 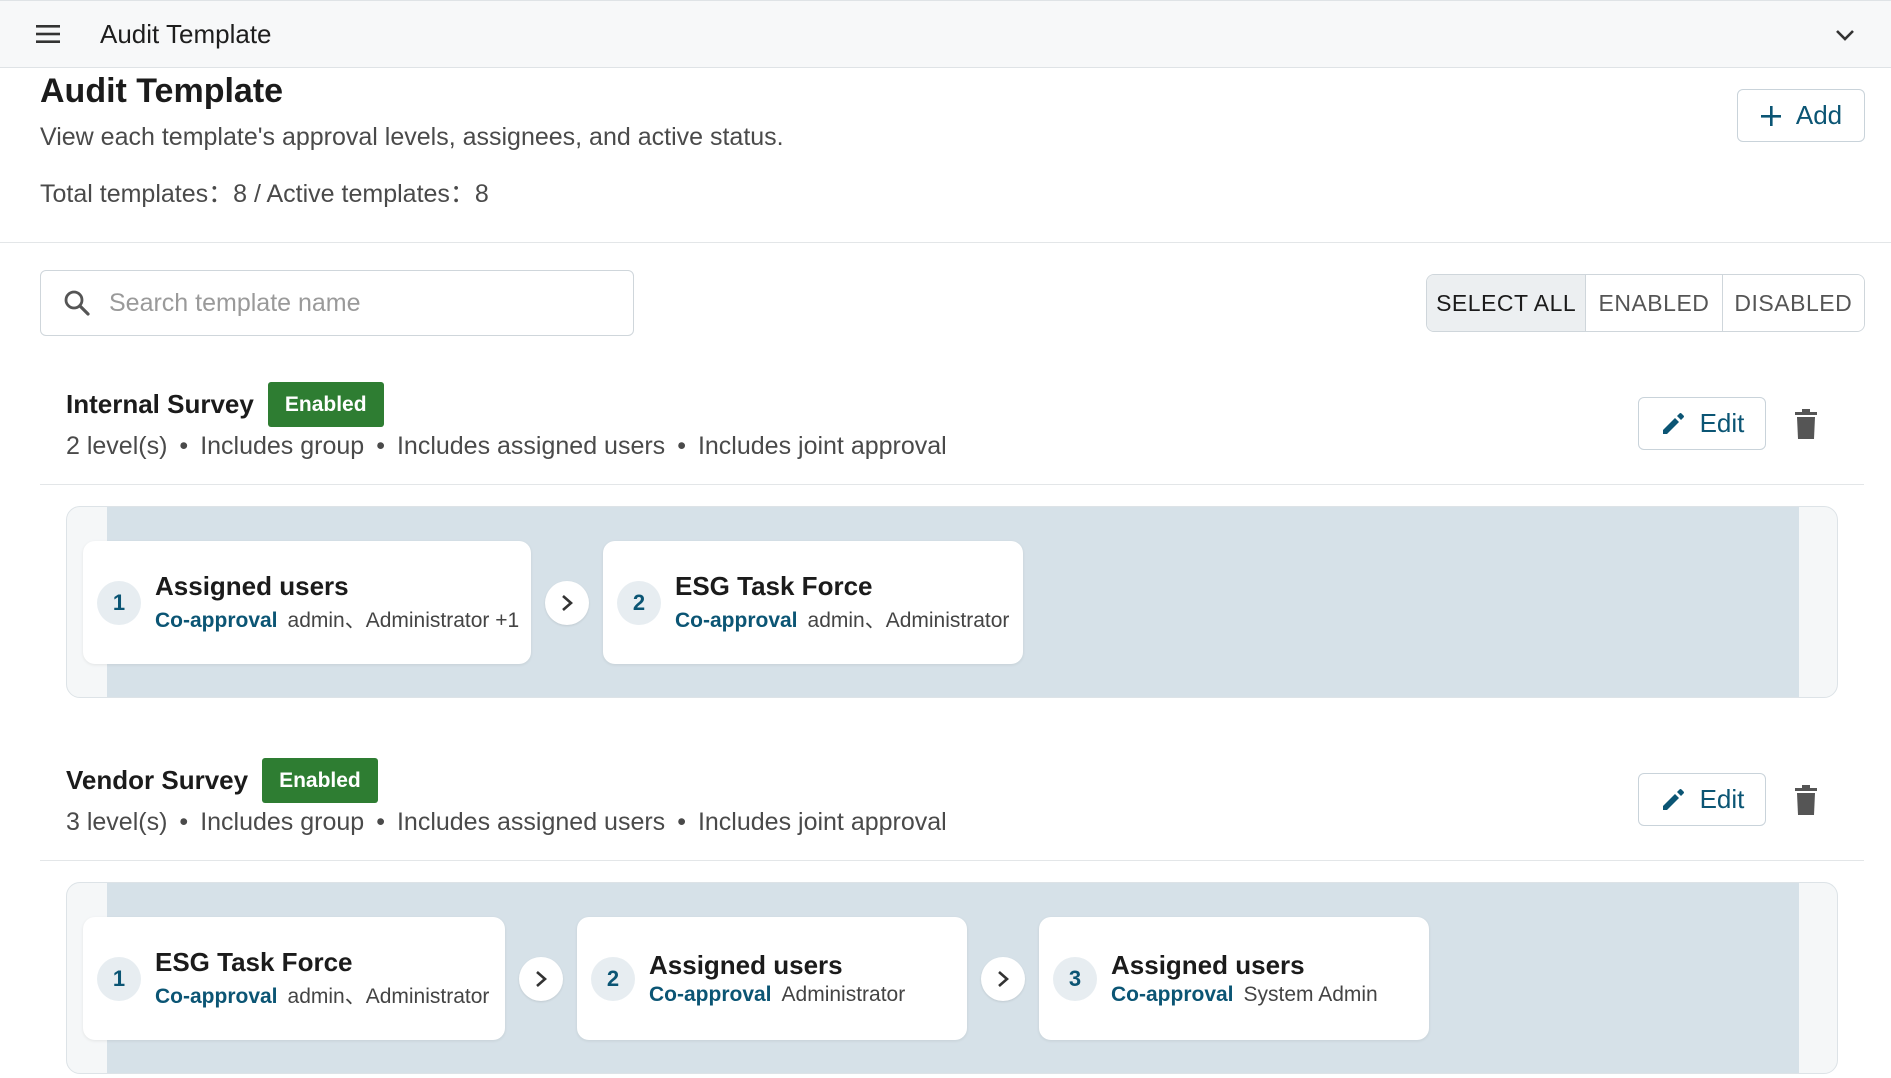 What do you see at coordinates (945, 242) in the screenshot?
I see `header-divider` at bounding box center [945, 242].